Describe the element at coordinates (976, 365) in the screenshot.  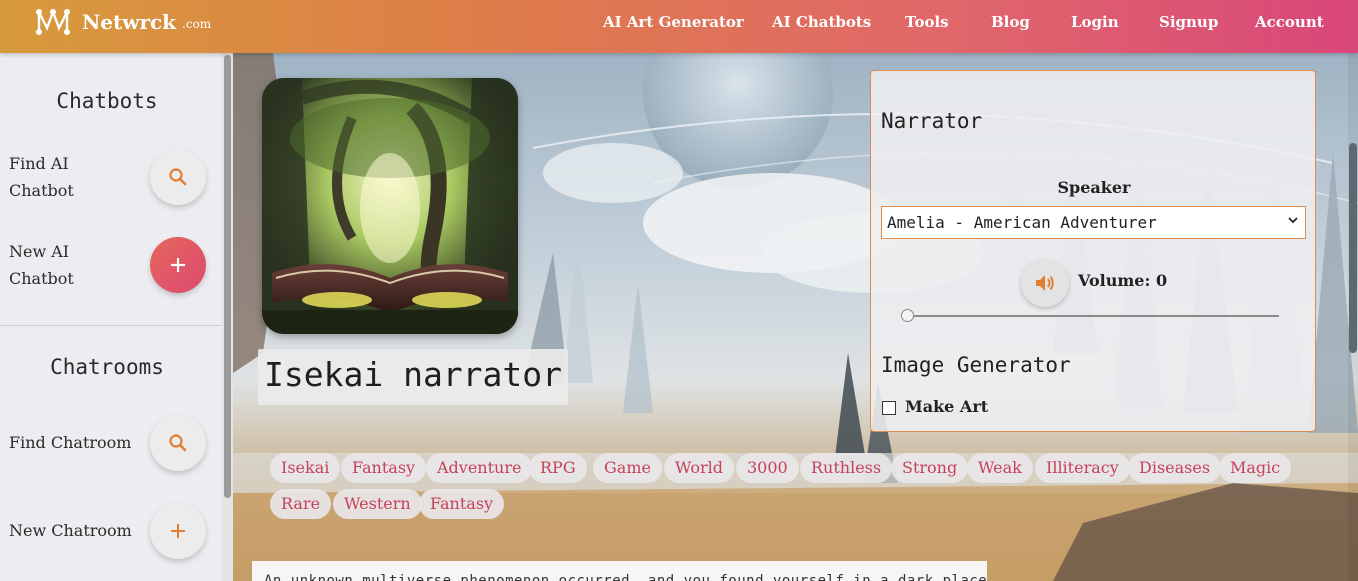
I see `image-generator-heading: Image Generator` at that location.